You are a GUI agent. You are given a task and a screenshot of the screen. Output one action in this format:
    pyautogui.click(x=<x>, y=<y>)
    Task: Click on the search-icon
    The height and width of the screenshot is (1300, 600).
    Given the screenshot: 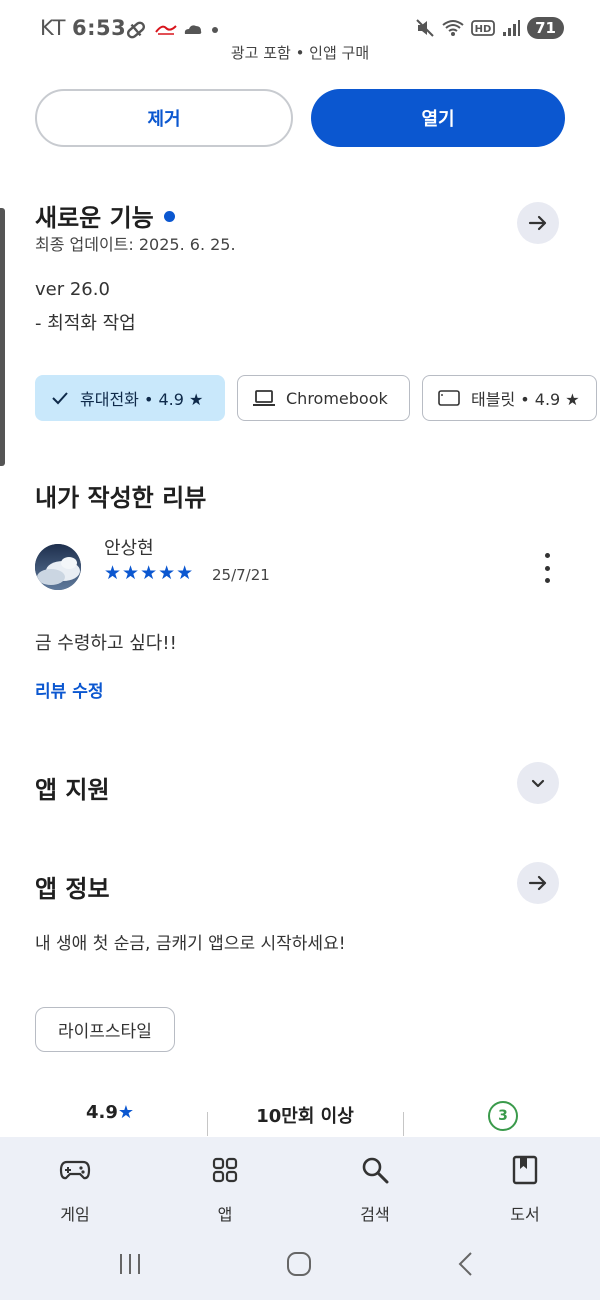 What is the action you would take?
    pyautogui.click(x=375, y=1170)
    